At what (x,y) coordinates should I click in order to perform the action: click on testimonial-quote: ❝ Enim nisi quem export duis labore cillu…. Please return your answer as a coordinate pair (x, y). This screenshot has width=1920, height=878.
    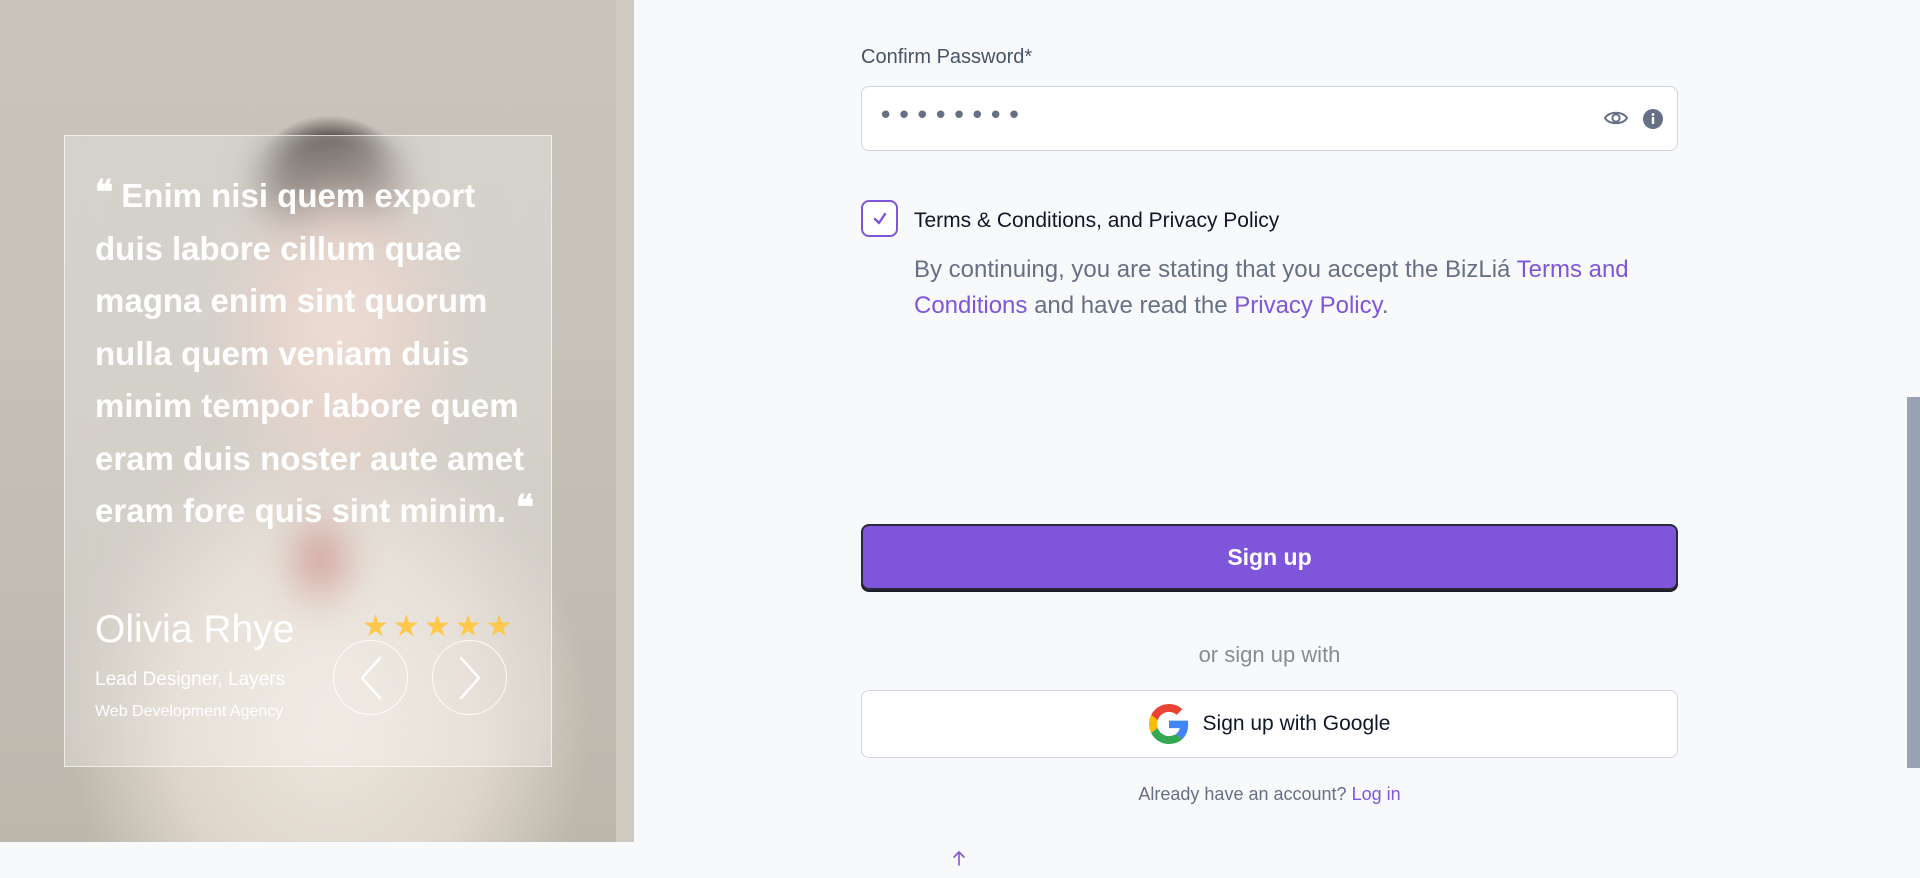
    Looking at the image, I should click on (315, 354).